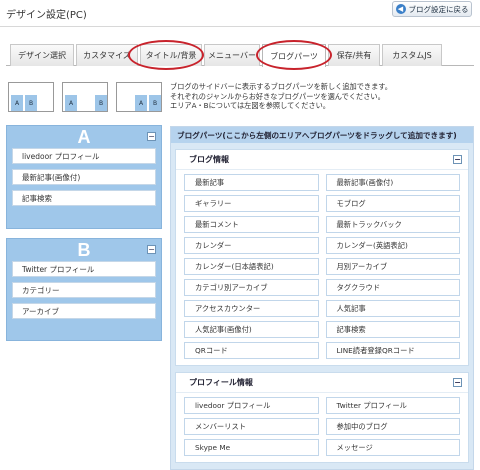 Image resolution: width=480 pixels, height=470 pixels. Describe the element at coordinates (354, 55) in the screenshot. I see `tab-save-share: 保存/共有` at that location.